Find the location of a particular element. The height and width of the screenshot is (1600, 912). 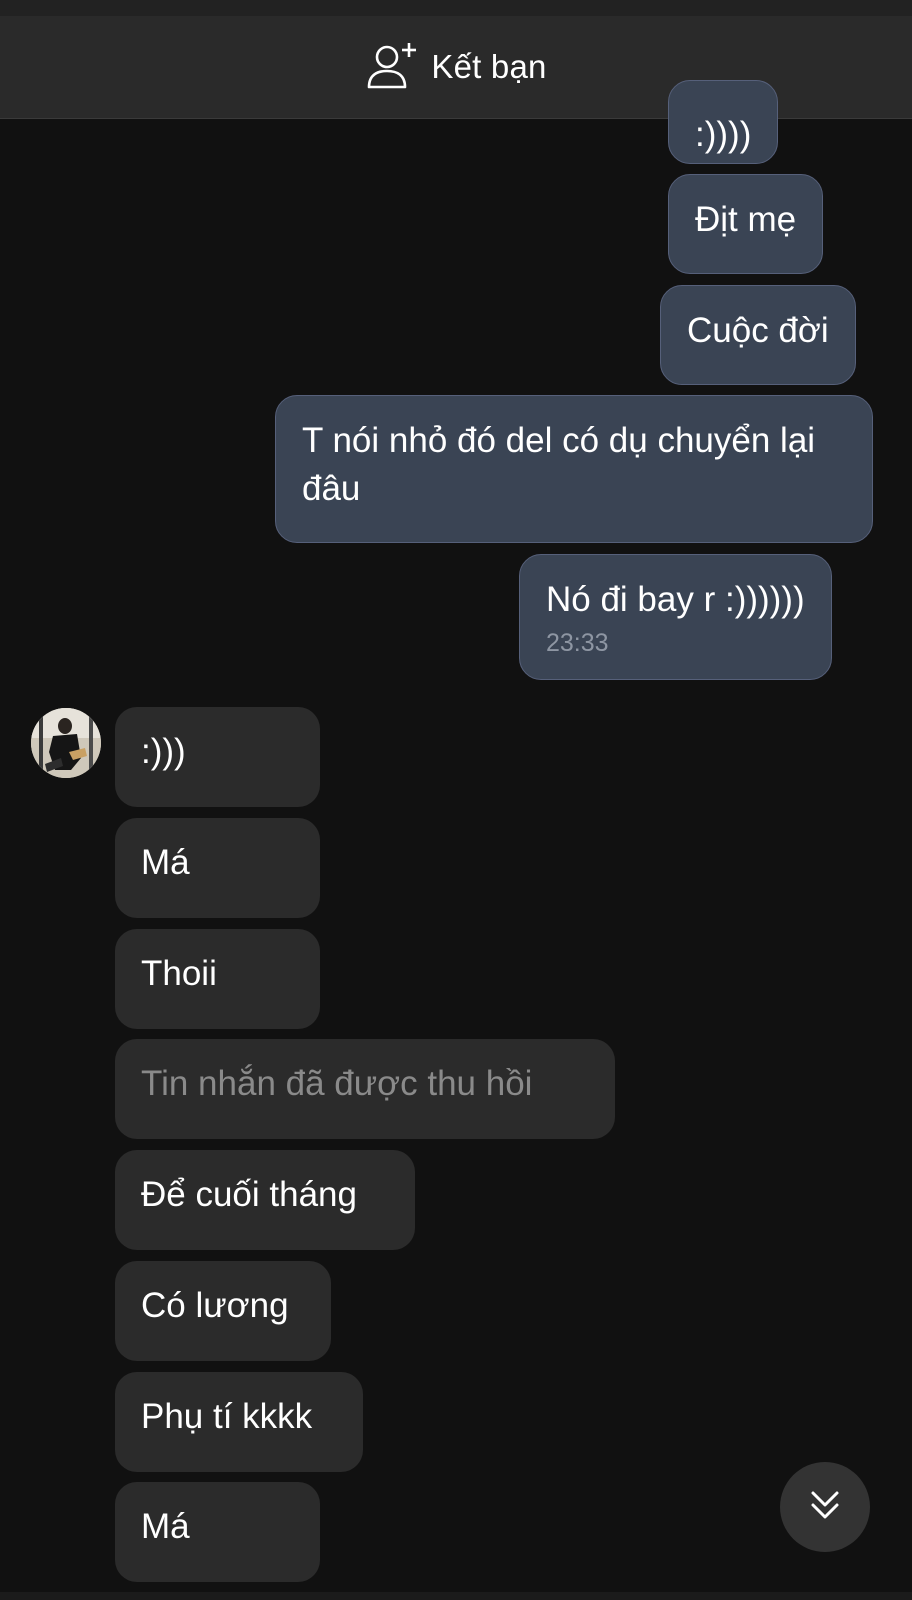

outgoing-message: Địt mẹ is located at coordinates (746, 224).